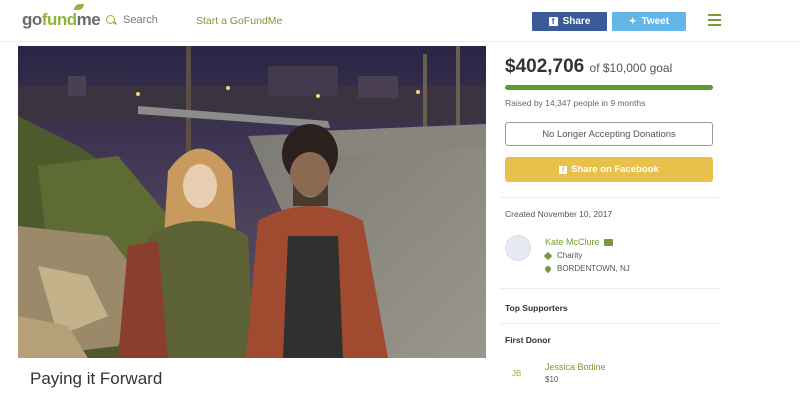 Image resolution: width=800 pixels, height=400 pixels. Describe the element at coordinates (588, 67) in the screenshot. I see `amount-raised: $402,706 of $10,000 goal` at that location.